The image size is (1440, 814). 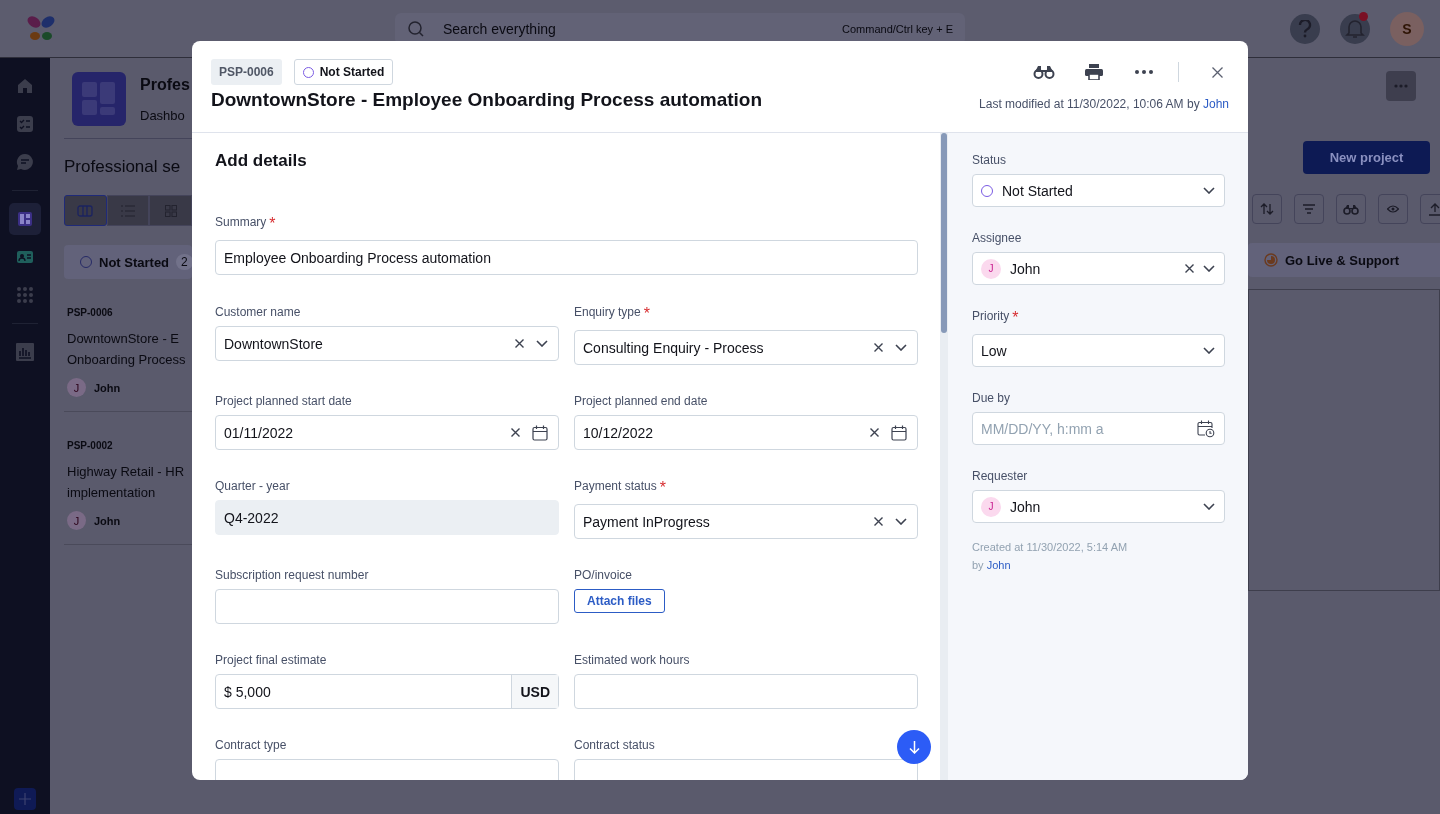 What do you see at coordinates (989, 160) in the screenshot?
I see `field-label: Status` at bounding box center [989, 160].